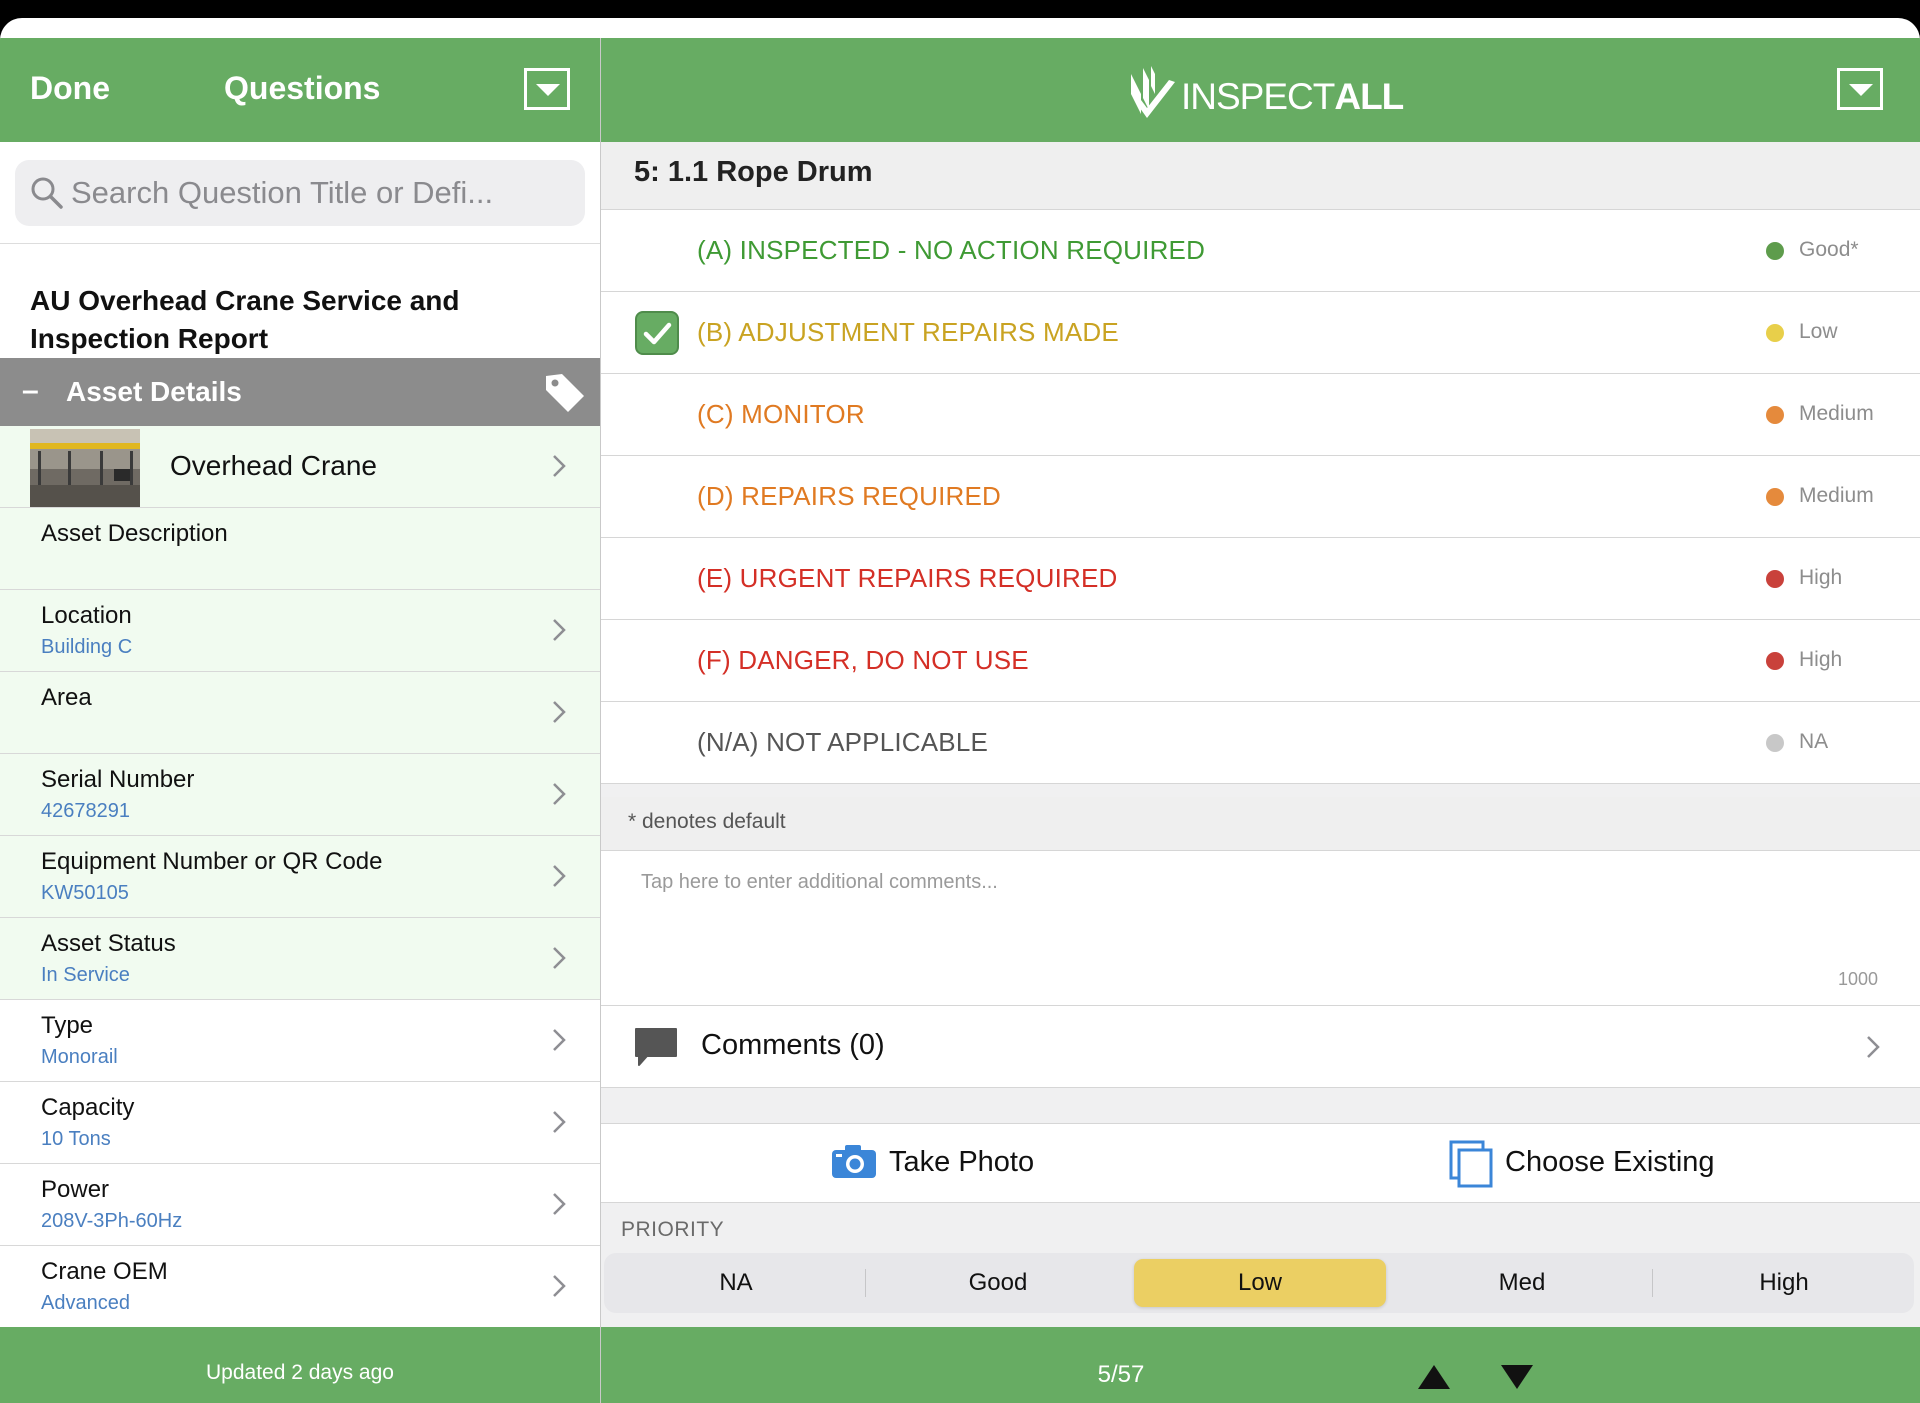 This screenshot has height=1403, width=1920. Describe the element at coordinates (67, 1025) in the screenshot. I see `field-label: Type` at that location.